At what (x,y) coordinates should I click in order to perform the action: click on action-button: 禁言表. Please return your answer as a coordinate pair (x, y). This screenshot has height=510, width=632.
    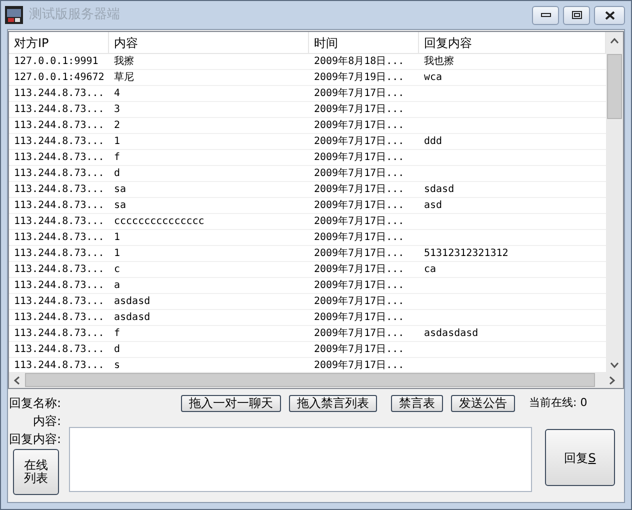
    Looking at the image, I should click on (417, 403).